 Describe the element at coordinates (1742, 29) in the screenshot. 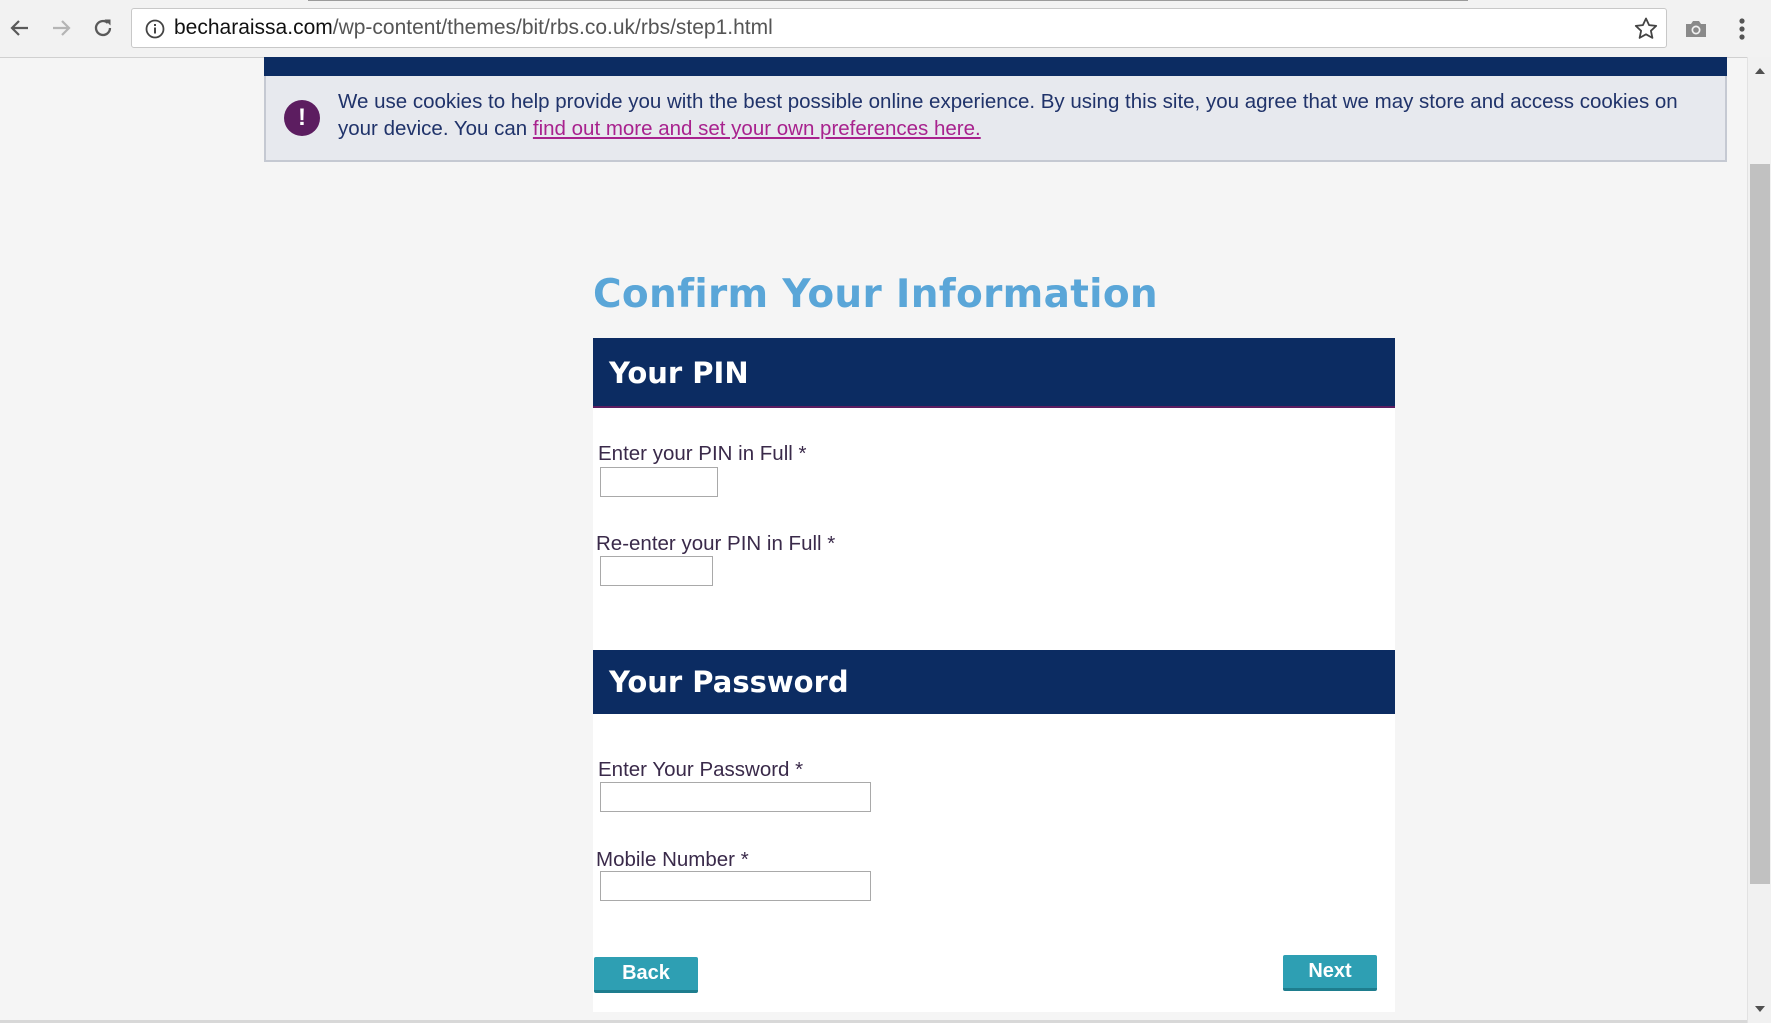

I see `kebab-menu-icon` at that location.